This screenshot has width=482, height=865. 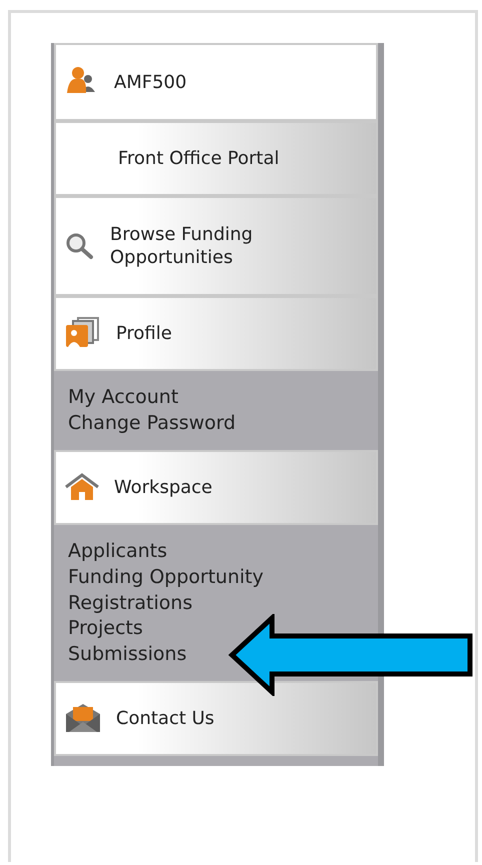 I want to click on submenu-link: Applicants, so click(x=118, y=552).